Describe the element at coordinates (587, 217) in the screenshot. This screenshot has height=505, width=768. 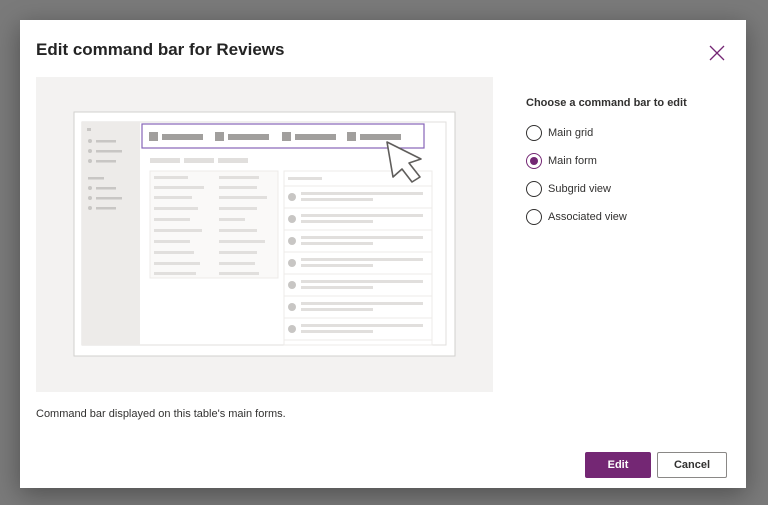
I see `option-label: Associated view` at that location.